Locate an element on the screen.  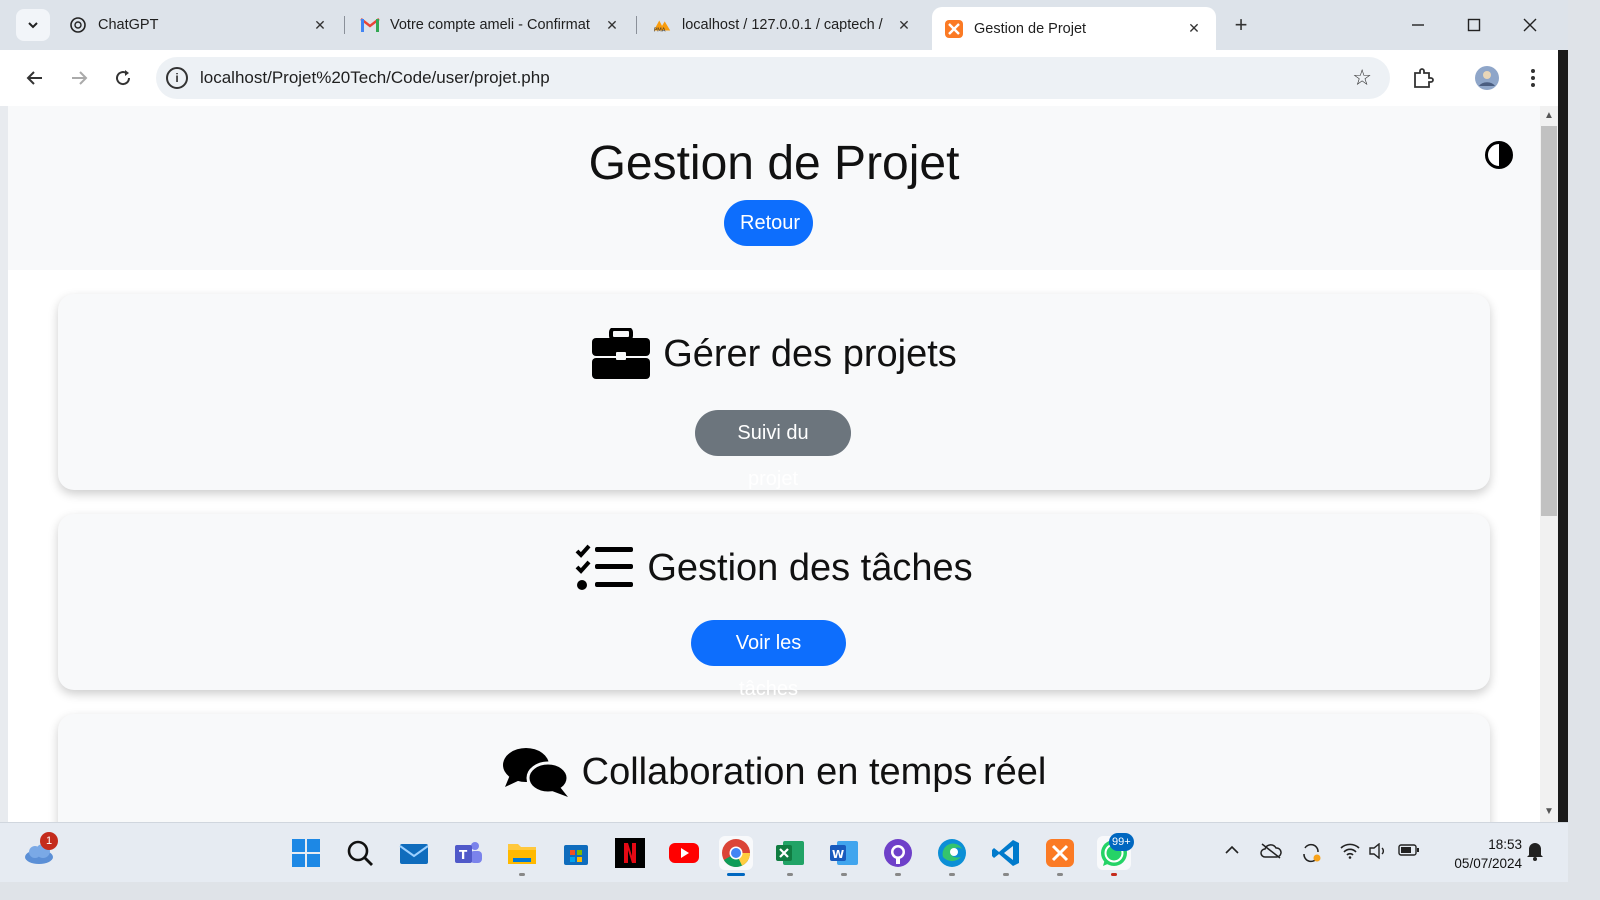
active-indicator is located at coordinates (736, 874).